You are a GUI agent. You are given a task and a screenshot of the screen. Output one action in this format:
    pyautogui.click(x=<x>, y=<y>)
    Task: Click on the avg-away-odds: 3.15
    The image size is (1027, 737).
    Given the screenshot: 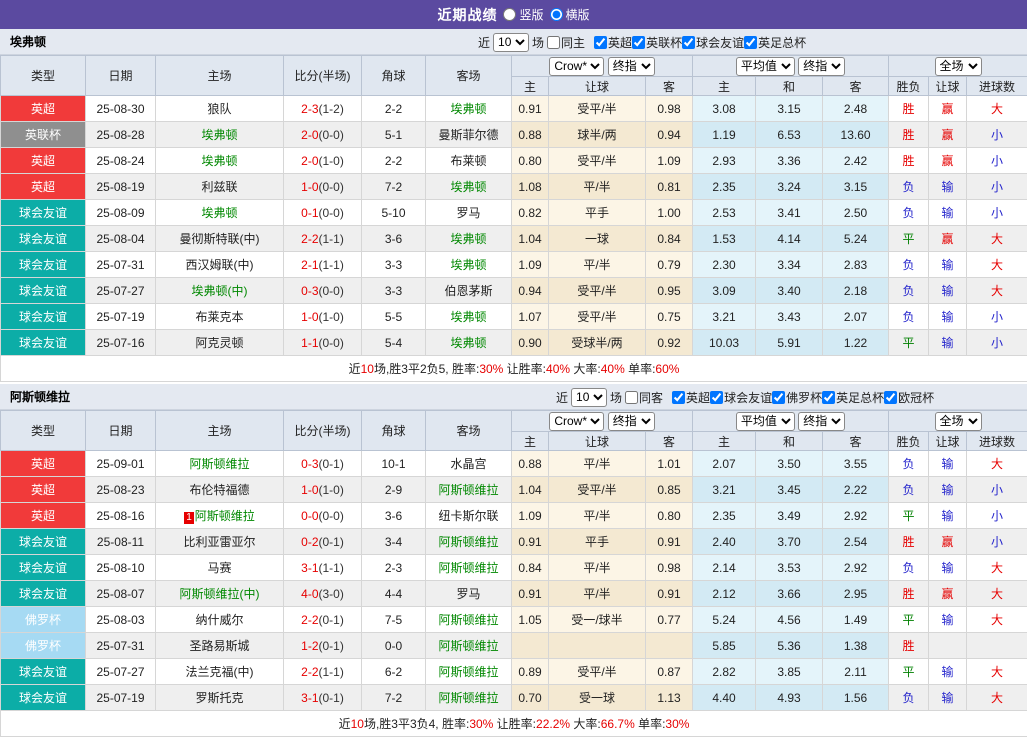 What is the action you would take?
    pyautogui.click(x=856, y=187)
    